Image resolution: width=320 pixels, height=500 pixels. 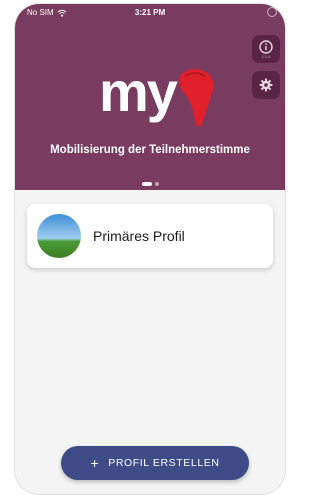 I want to click on settings-button, so click(x=266, y=85).